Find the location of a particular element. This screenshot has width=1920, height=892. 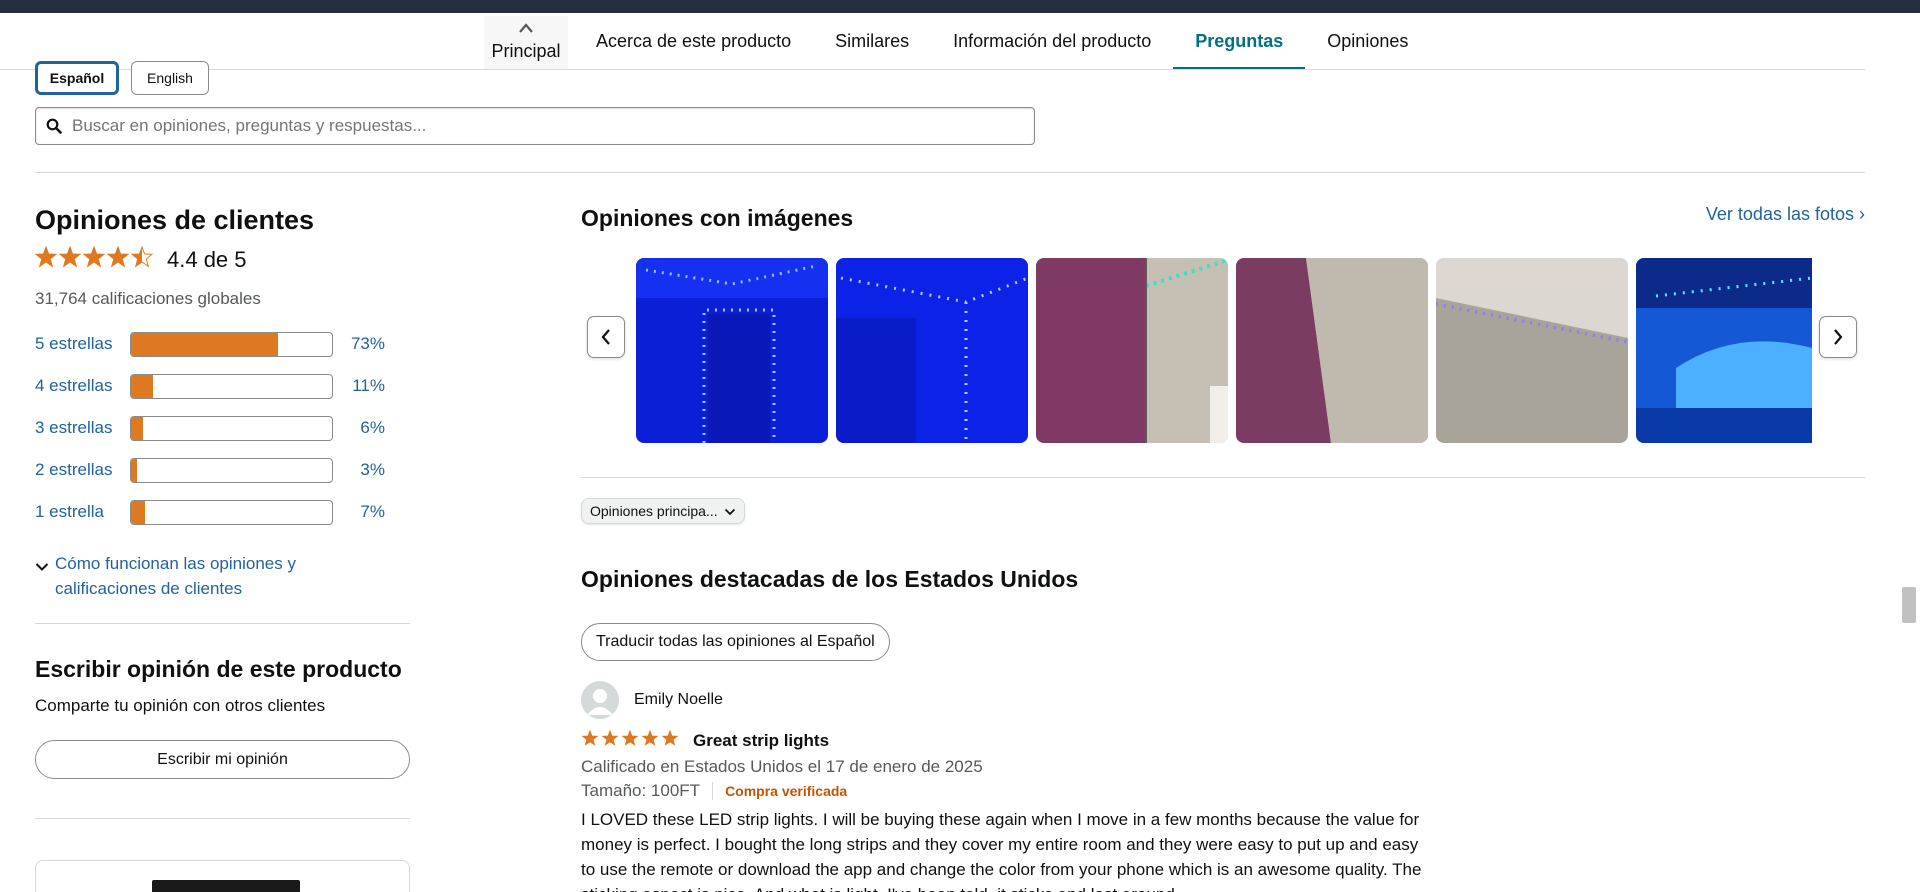

histogram-percent: 6% is located at coordinates (359, 428).